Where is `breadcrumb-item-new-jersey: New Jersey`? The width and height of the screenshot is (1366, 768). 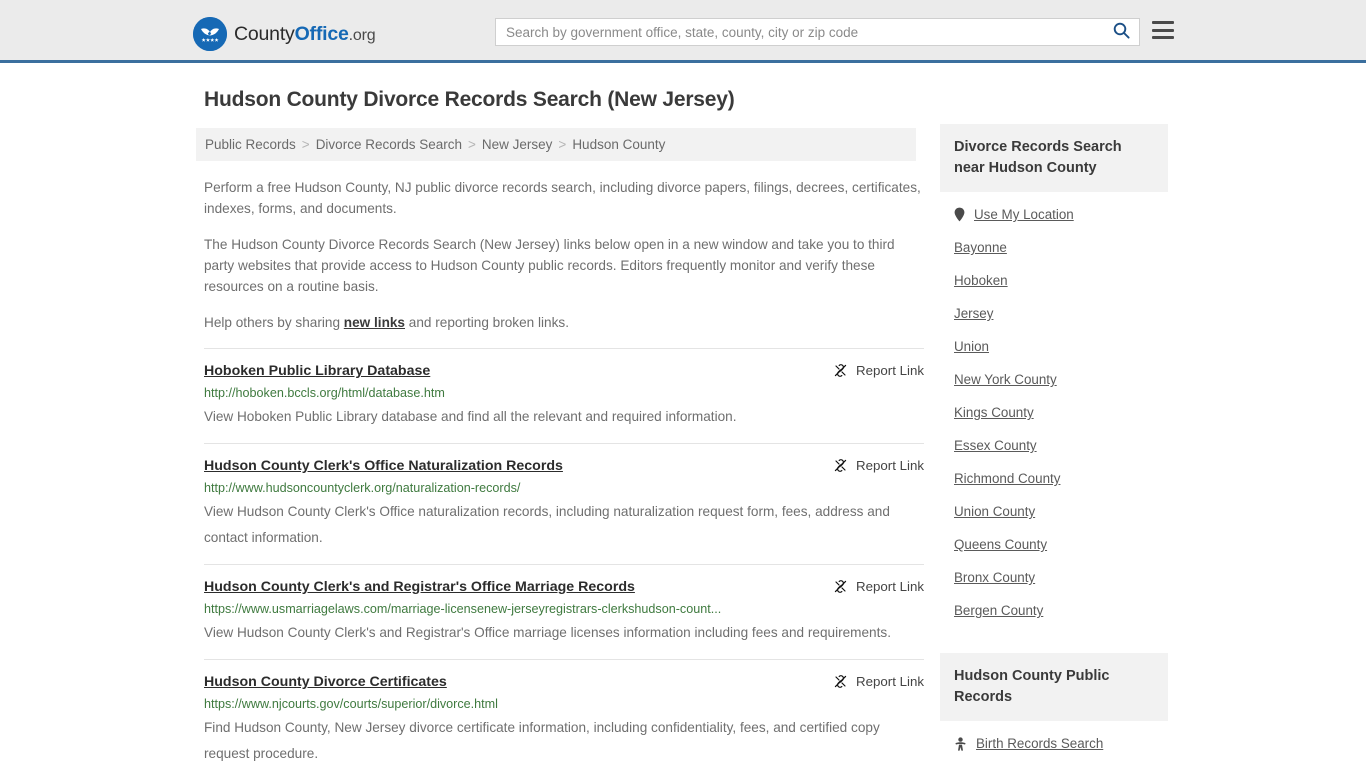 breadcrumb-item-new-jersey: New Jersey is located at coordinates (517, 144).